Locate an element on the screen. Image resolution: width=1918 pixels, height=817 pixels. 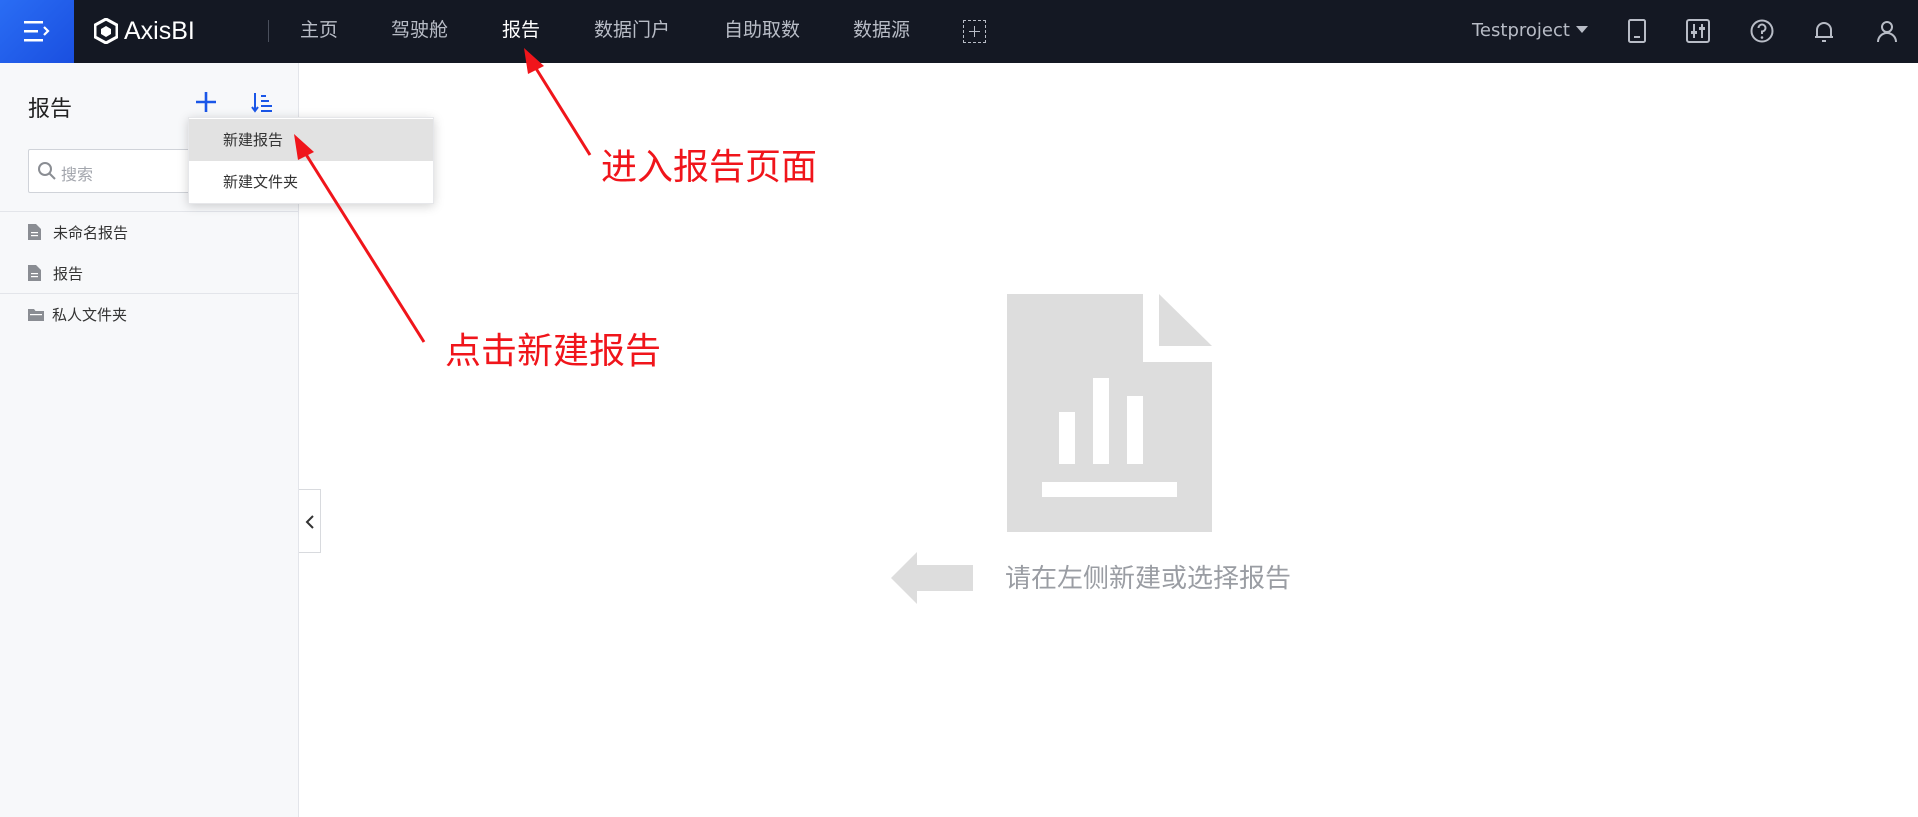
annotation-arrows is located at coordinates (443, 195).